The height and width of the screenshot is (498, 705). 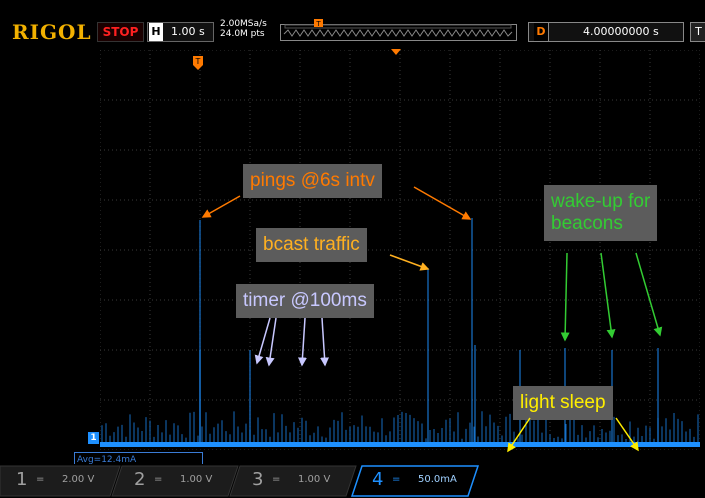 What do you see at coordinates (296, 480) in the screenshot?
I see `channel-3-info: 3 = 1.00 V` at bounding box center [296, 480].